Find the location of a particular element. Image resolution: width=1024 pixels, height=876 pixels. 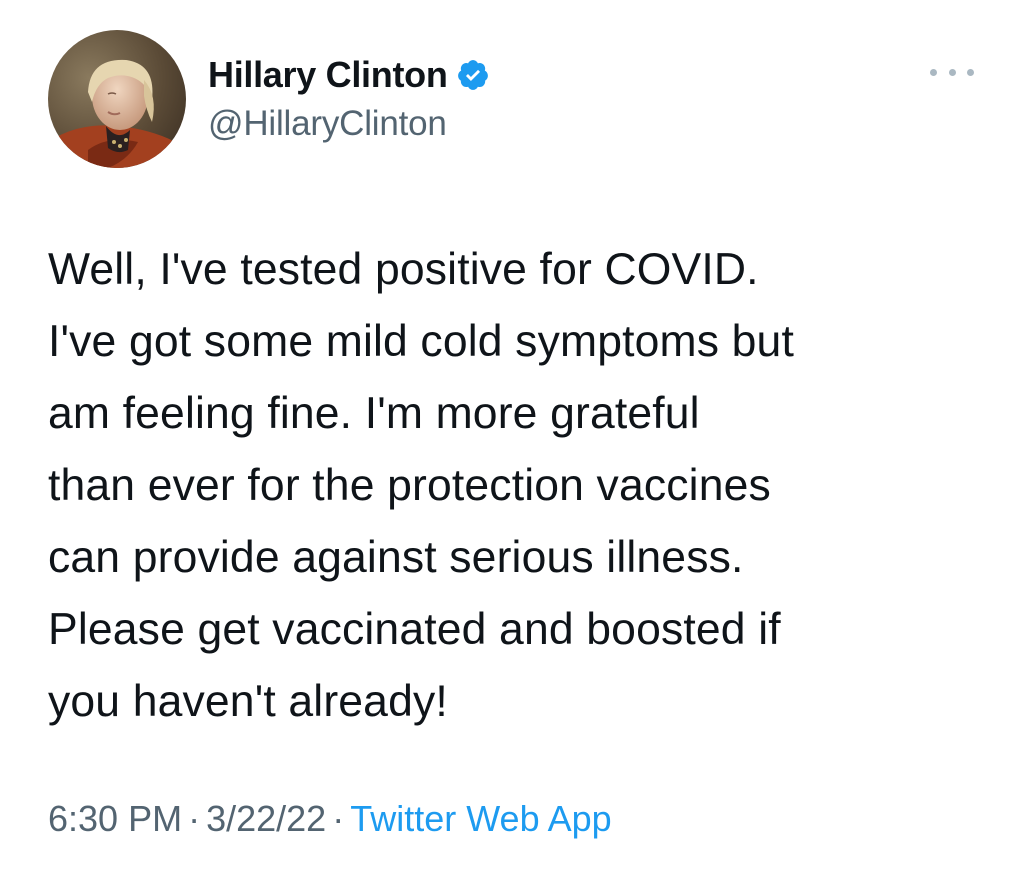

author-name-row: Hillary Clinton is located at coordinates (349, 75).